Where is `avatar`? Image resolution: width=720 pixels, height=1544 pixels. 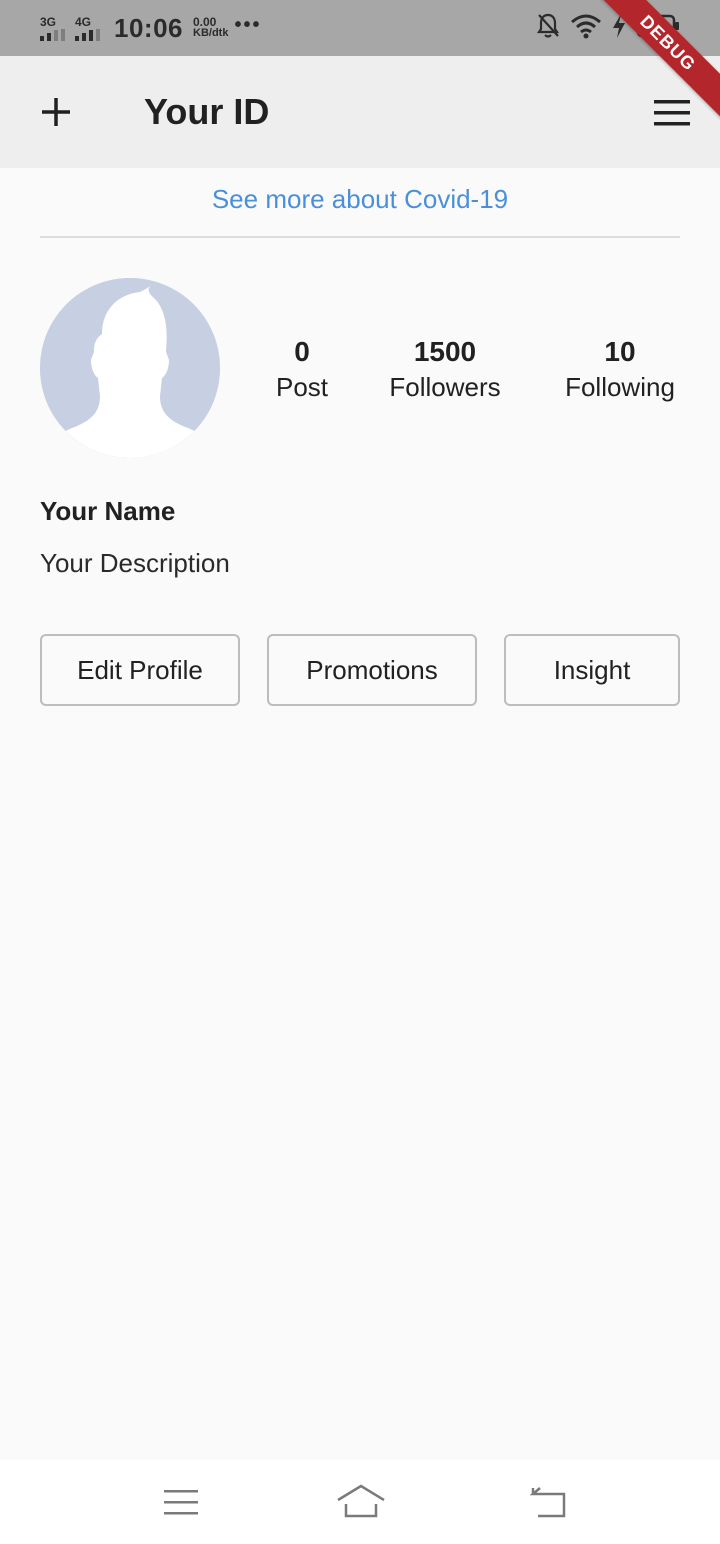
avatar is located at coordinates (130, 368).